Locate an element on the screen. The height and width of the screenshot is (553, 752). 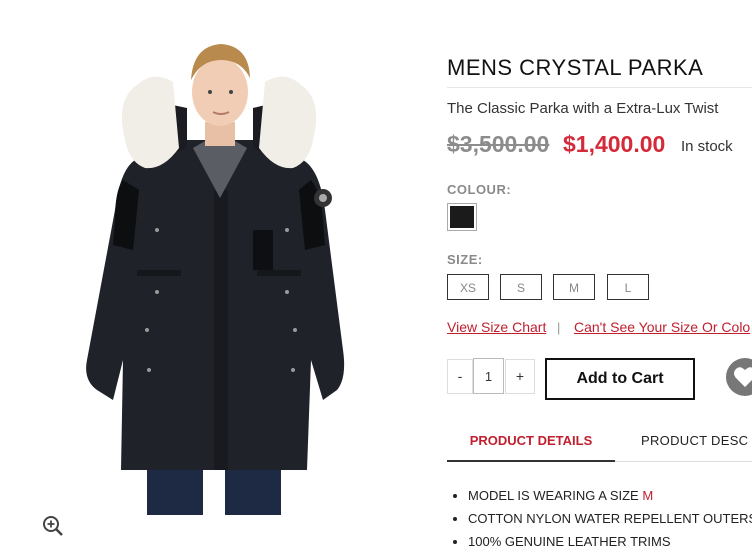
wishlist-button is located at coordinates (739, 377).